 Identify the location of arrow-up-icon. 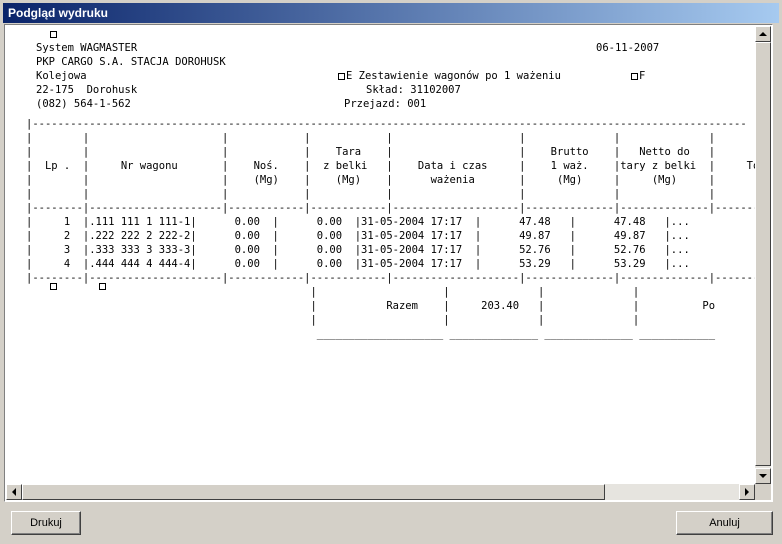
(763, 34).